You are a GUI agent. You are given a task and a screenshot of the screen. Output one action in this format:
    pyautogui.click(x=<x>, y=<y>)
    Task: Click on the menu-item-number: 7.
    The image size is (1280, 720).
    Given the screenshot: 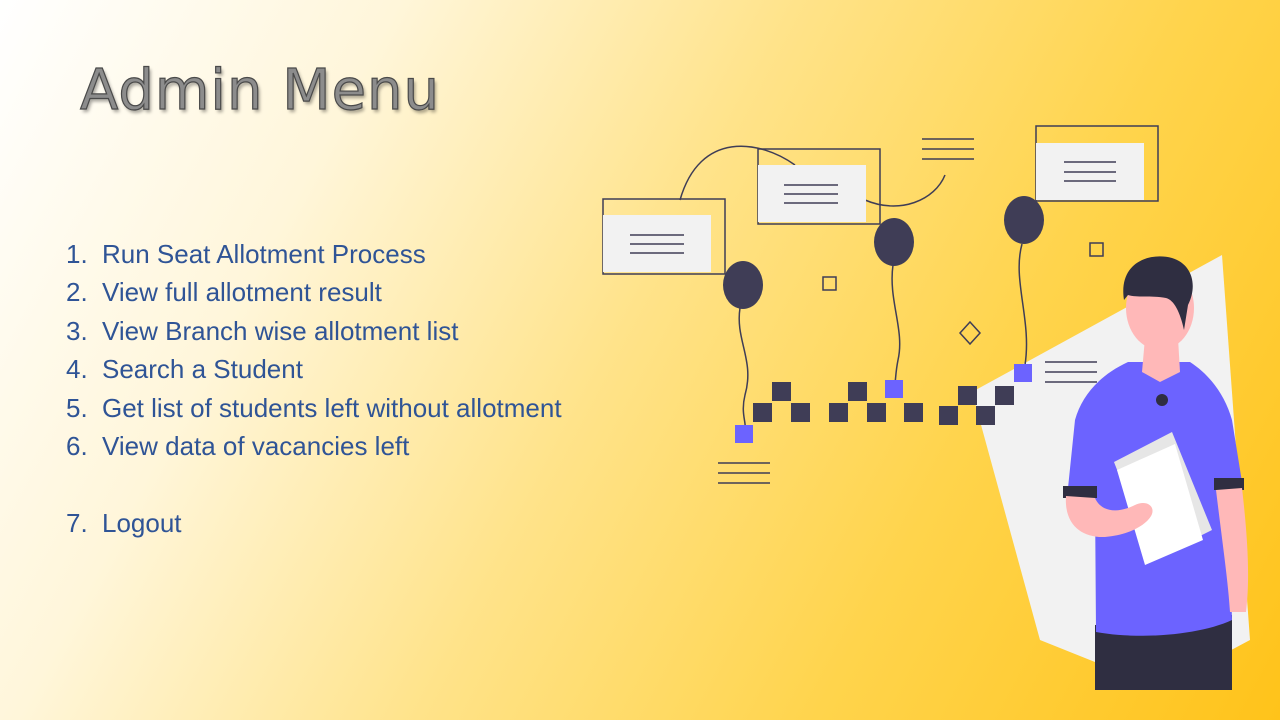 What is the action you would take?
    pyautogui.click(x=77, y=522)
    